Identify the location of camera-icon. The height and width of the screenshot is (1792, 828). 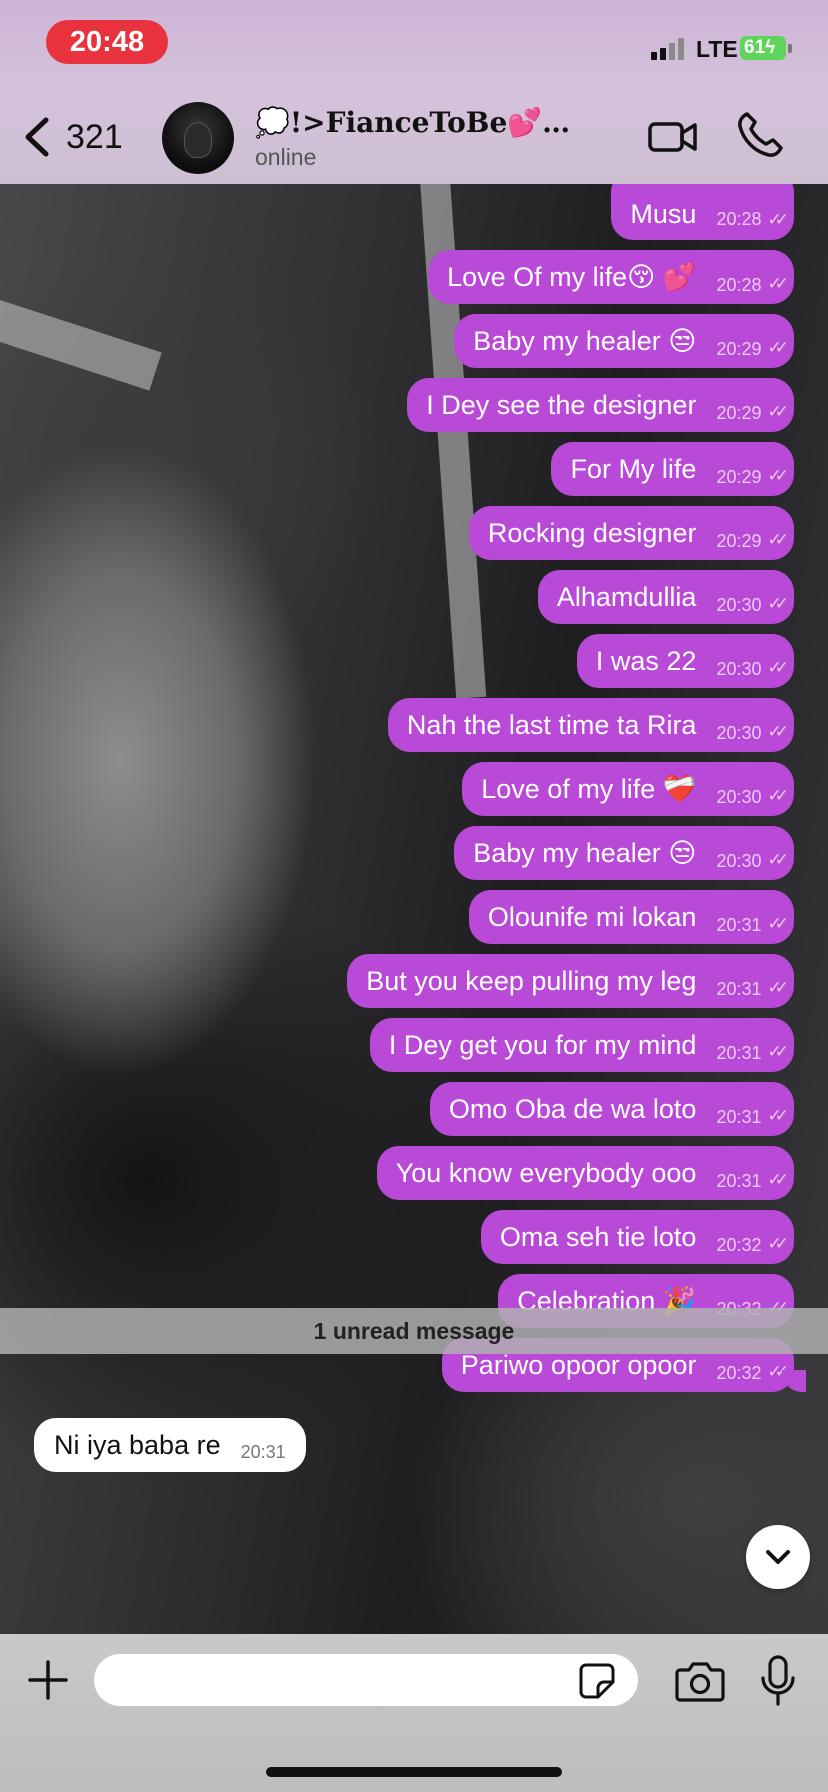
(700, 1681).